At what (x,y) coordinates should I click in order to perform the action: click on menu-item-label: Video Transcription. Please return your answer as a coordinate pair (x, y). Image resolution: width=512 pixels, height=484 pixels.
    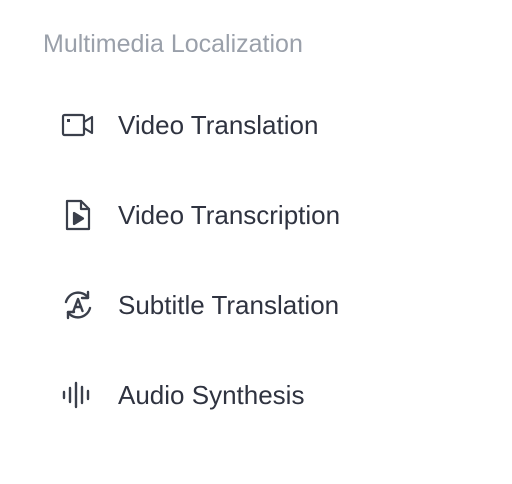
    Looking at the image, I should click on (229, 215).